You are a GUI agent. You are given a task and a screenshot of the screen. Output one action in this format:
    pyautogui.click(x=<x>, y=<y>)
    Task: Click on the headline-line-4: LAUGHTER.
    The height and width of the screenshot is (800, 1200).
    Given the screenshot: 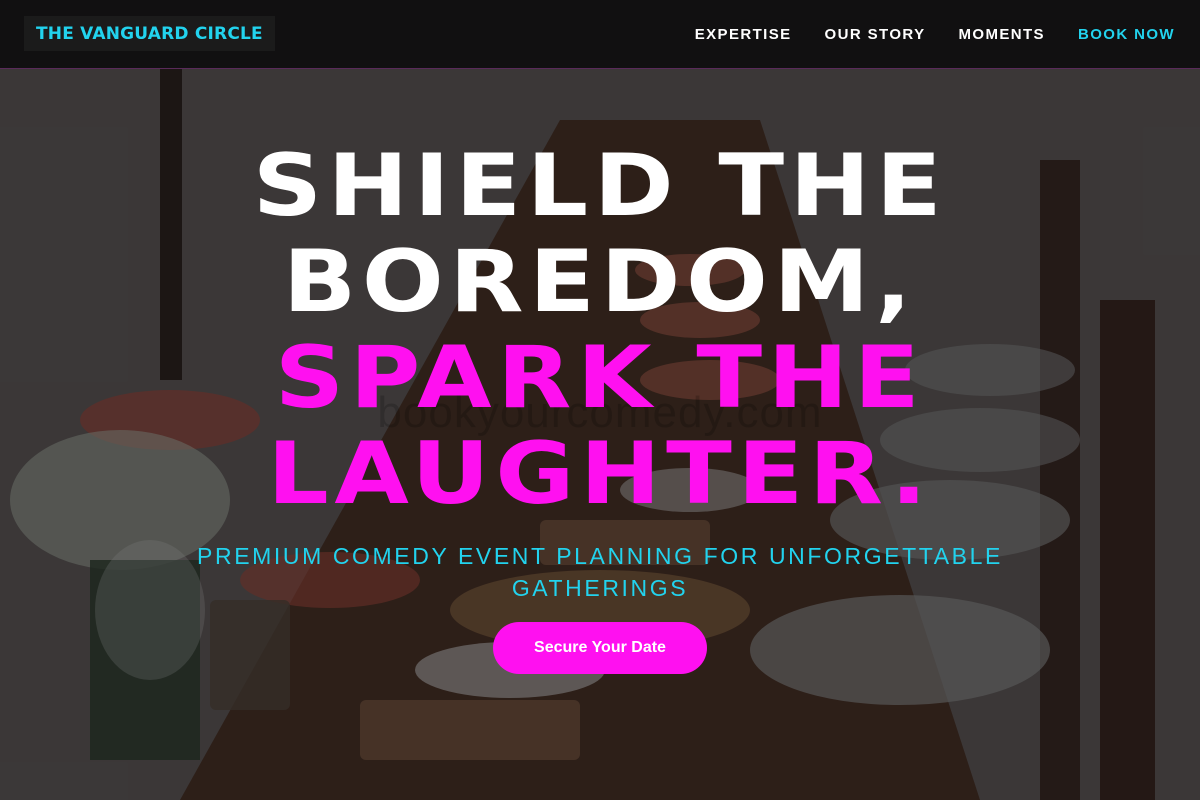 What is the action you would take?
    pyautogui.click(x=600, y=474)
    